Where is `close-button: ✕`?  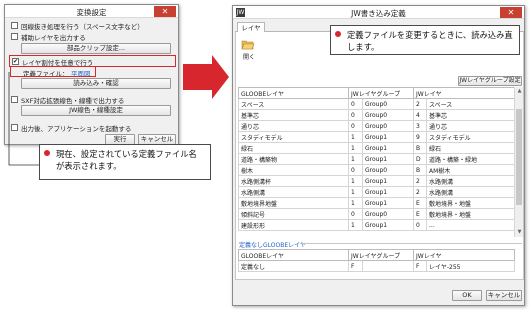
close-button: ✕ is located at coordinates (511, 12).